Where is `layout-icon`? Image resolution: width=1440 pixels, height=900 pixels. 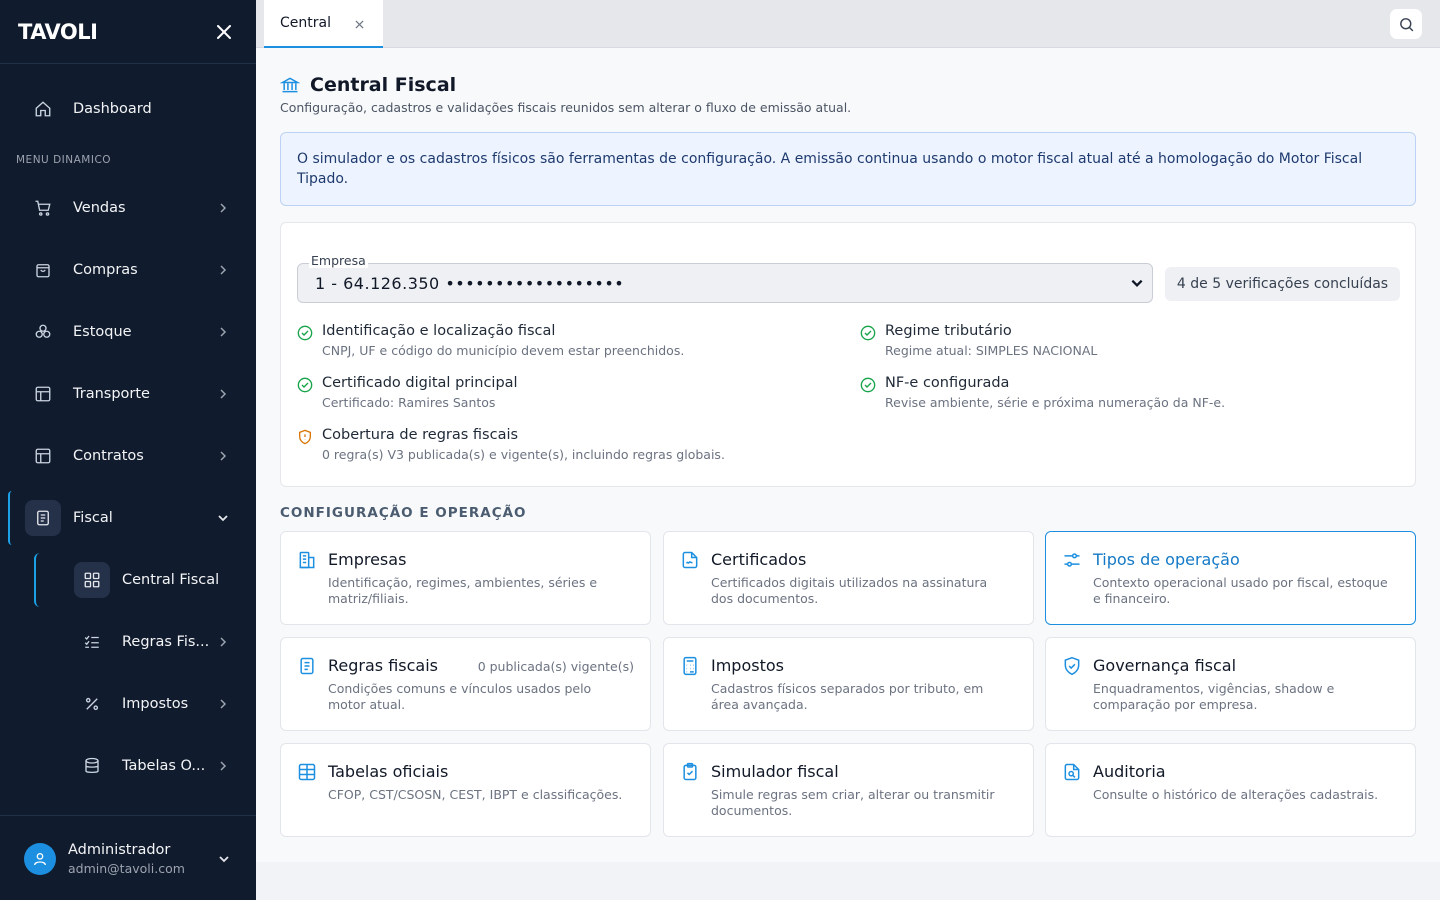 layout-icon is located at coordinates (43, 394).